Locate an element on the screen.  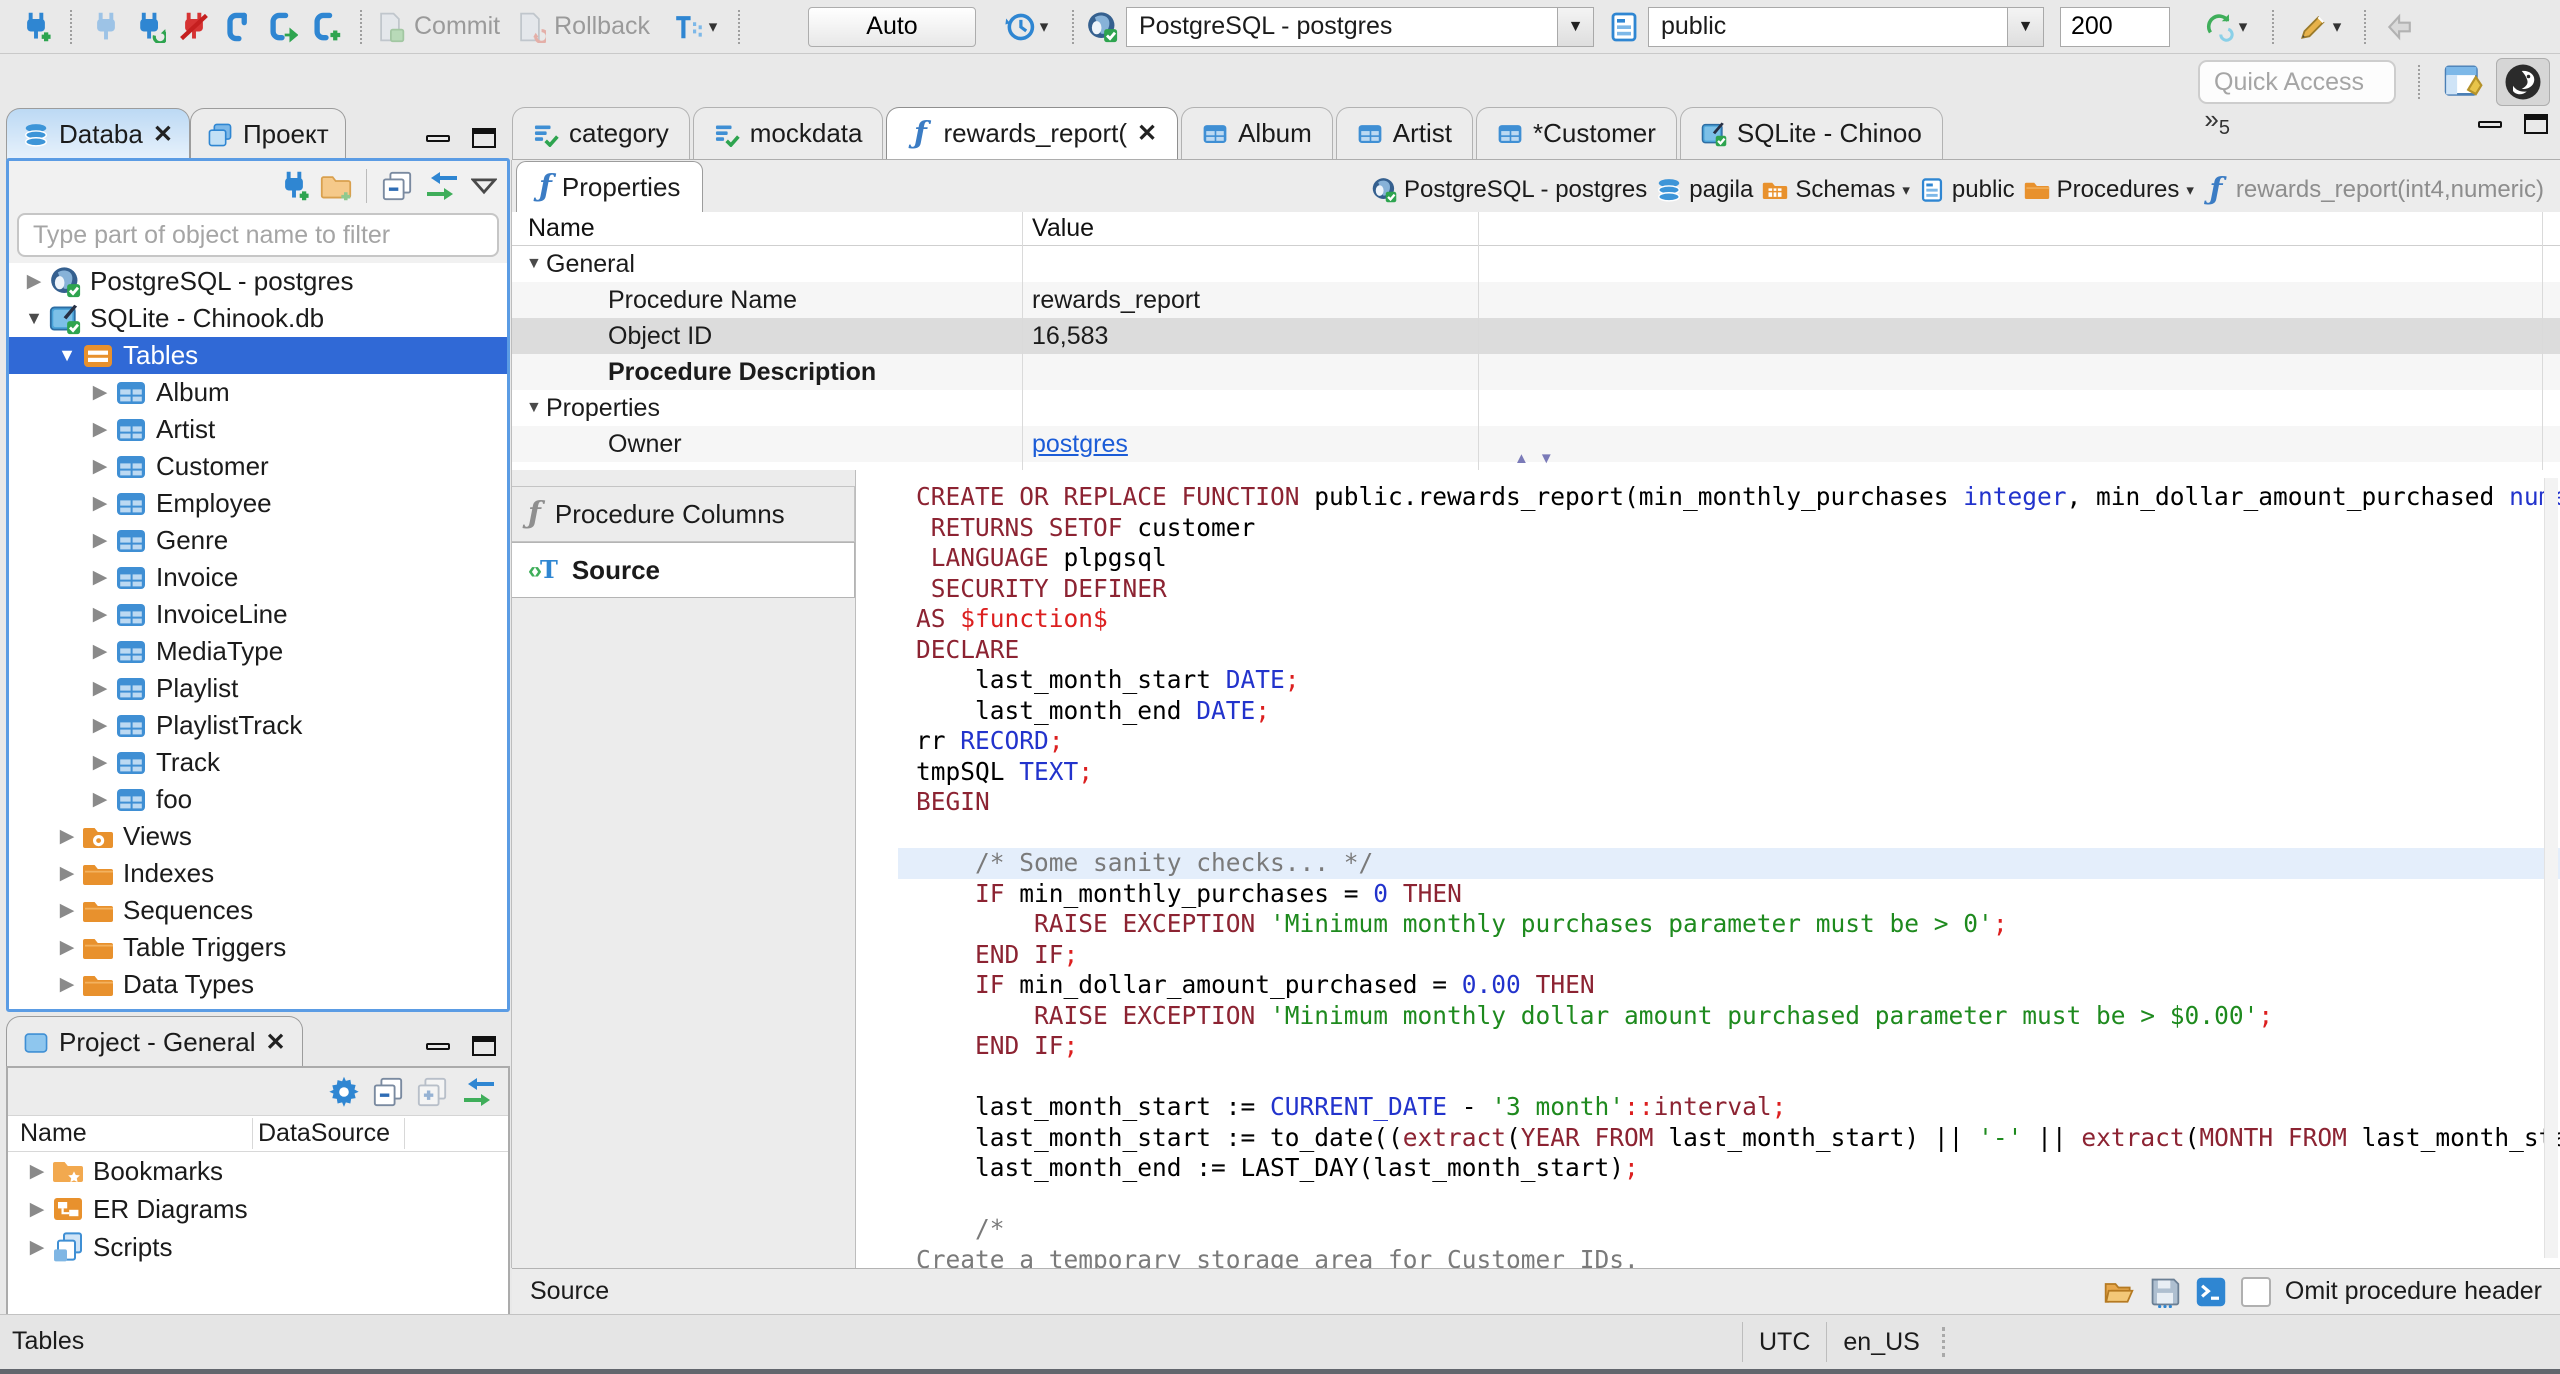
commit-mode-button: Auto is located at coordinates (891, 26).